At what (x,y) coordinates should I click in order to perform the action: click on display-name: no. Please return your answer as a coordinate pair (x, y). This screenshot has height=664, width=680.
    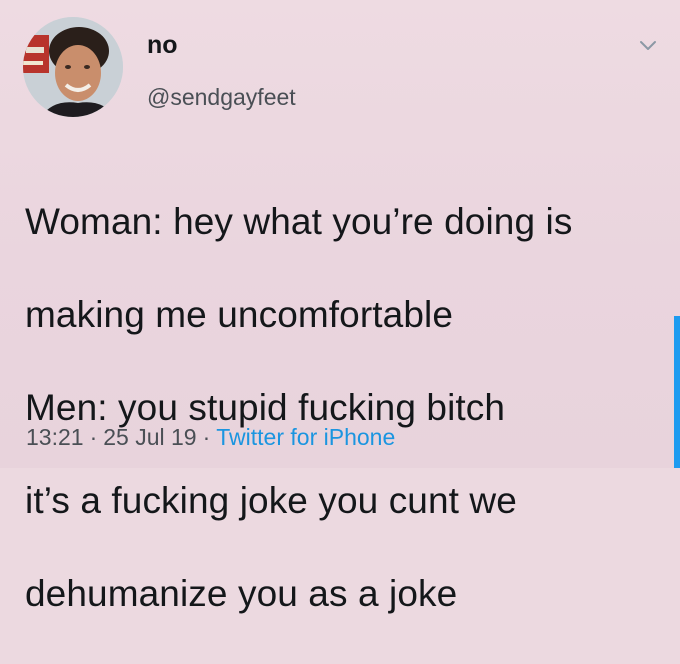
    Looking at the image, I should click on (162, 45).